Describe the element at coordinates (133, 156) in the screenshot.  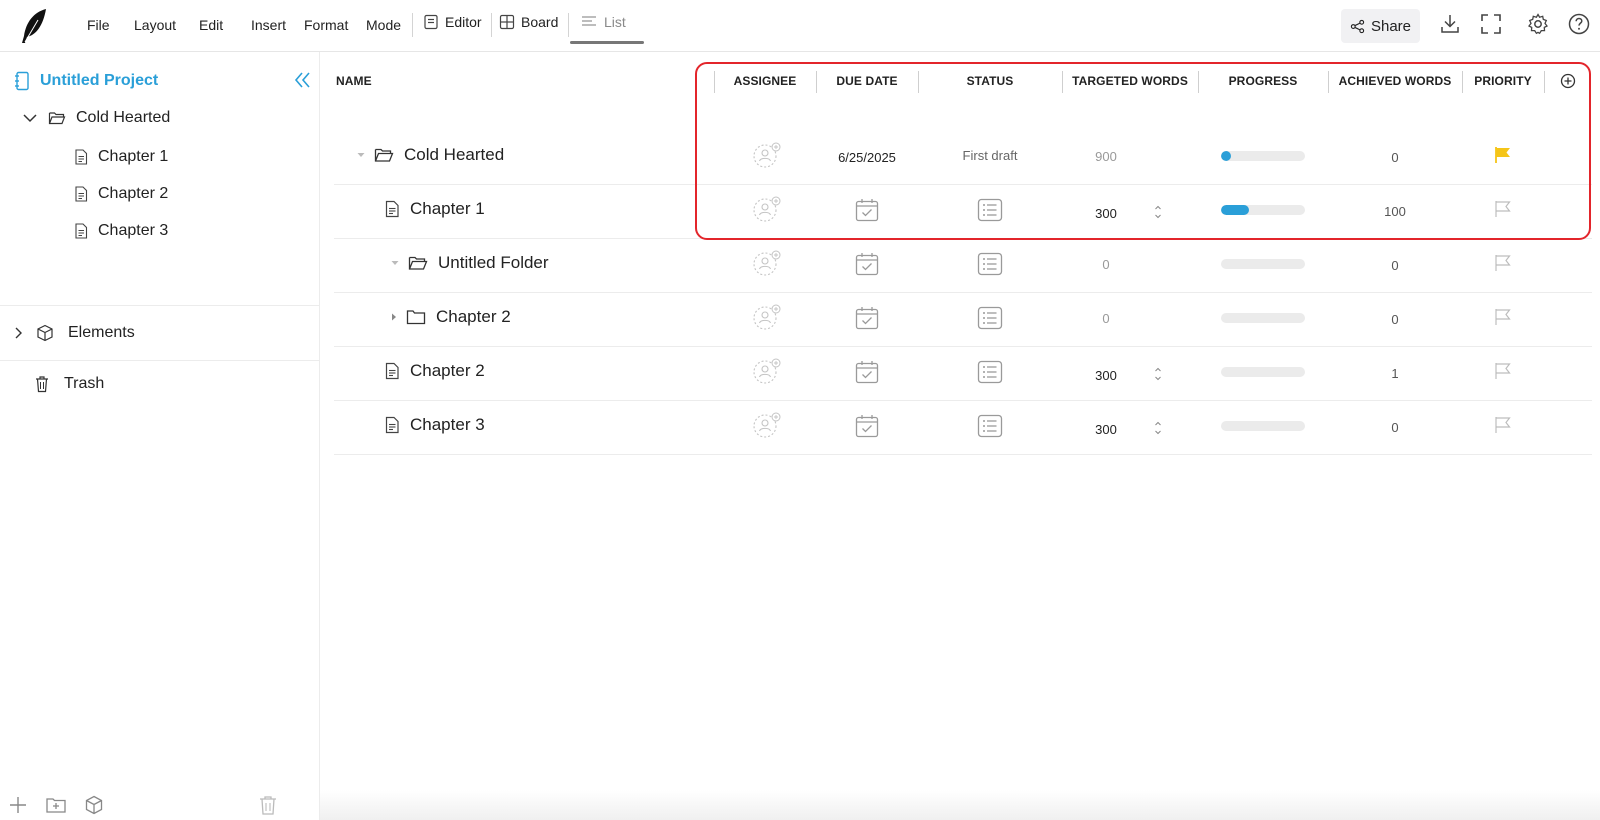
I see `sidebar-item-label: Chapter 1` at that location.